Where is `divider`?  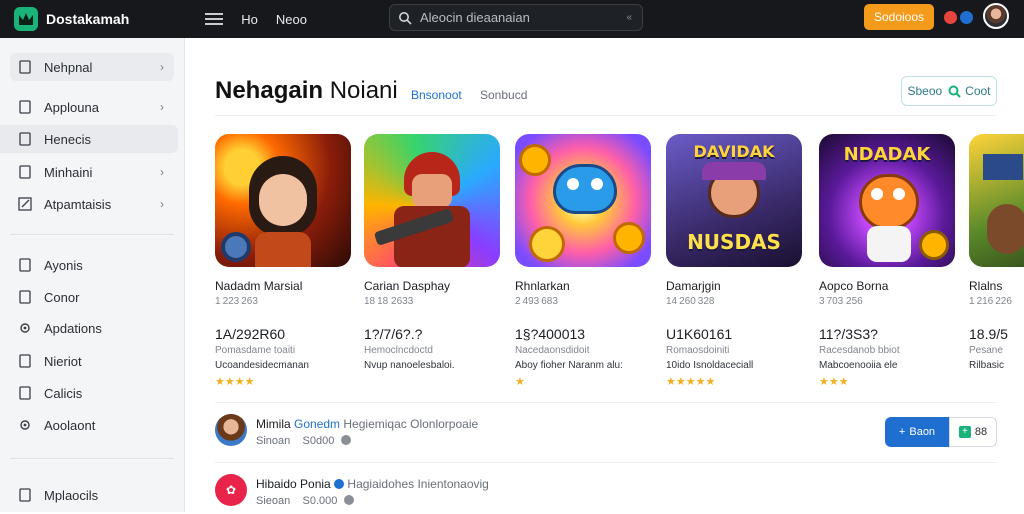
divider is located at coordinates (606, 115).